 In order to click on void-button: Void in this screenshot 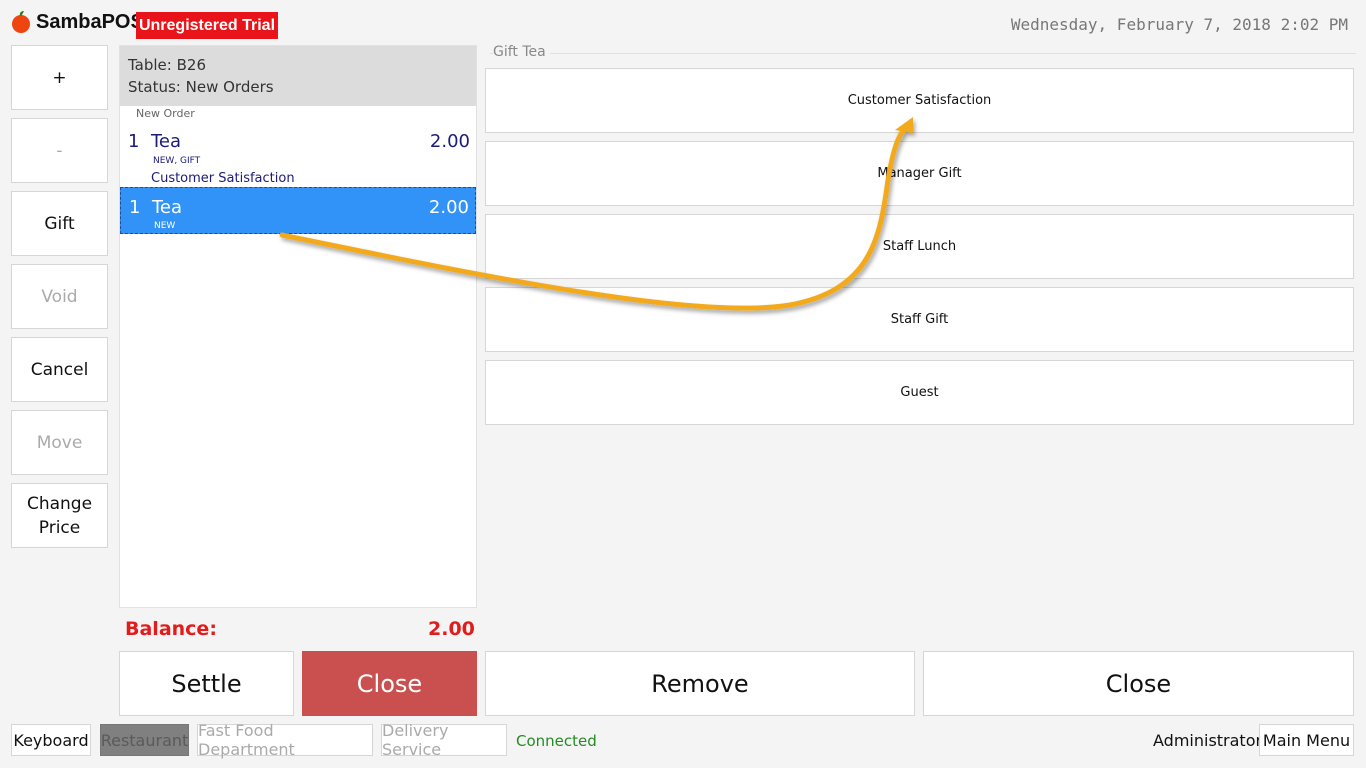, I will do `click(59, 296)`.